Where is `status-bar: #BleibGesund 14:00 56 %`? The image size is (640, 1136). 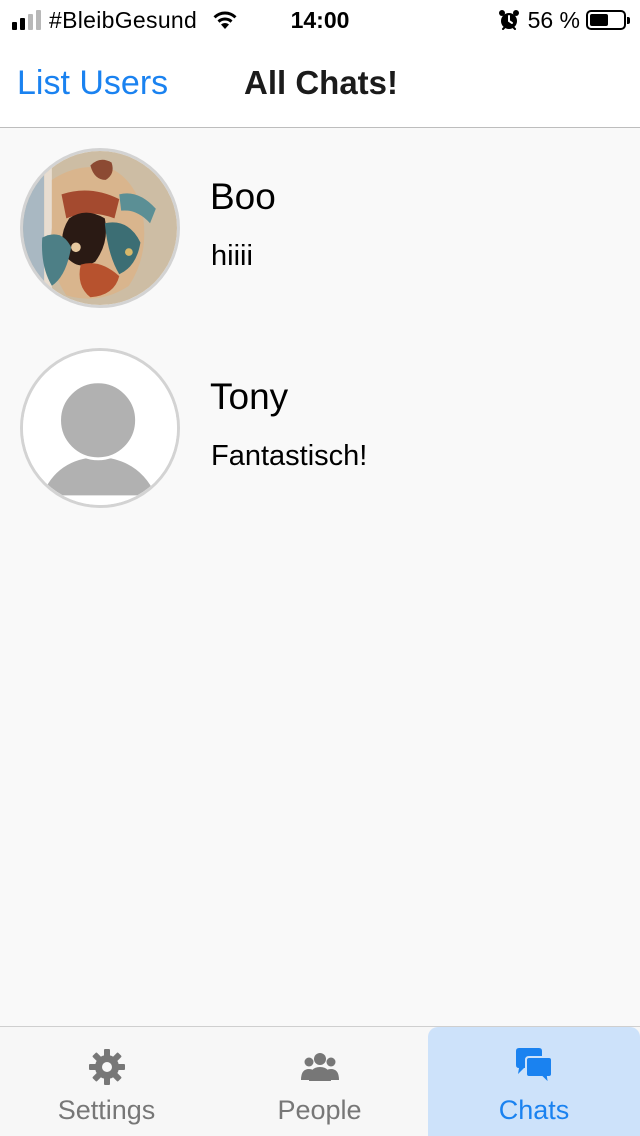 status-bar: #BleibGesund 14:00 56 % is located at coordinates (320, 20).